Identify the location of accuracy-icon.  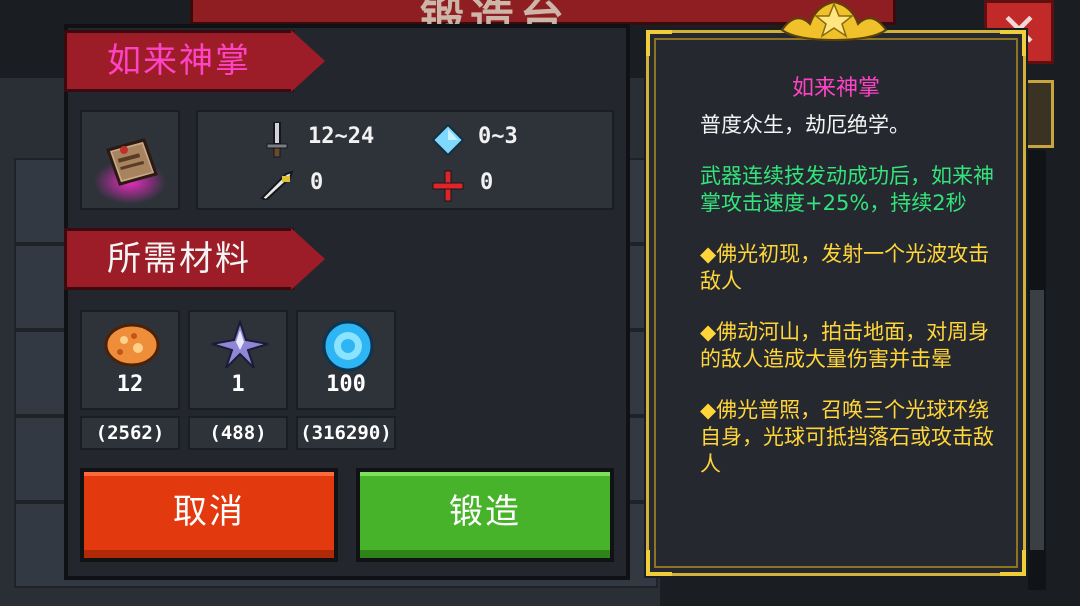
(277, 185).